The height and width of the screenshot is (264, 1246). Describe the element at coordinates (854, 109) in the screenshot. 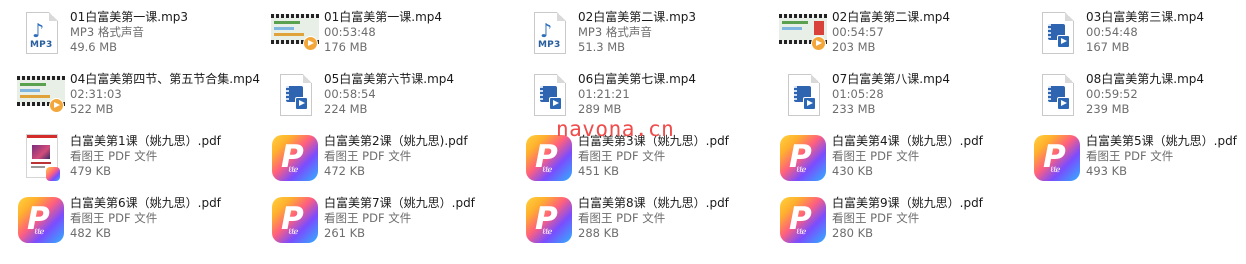

I see `file-size: 233 MB` at that location.